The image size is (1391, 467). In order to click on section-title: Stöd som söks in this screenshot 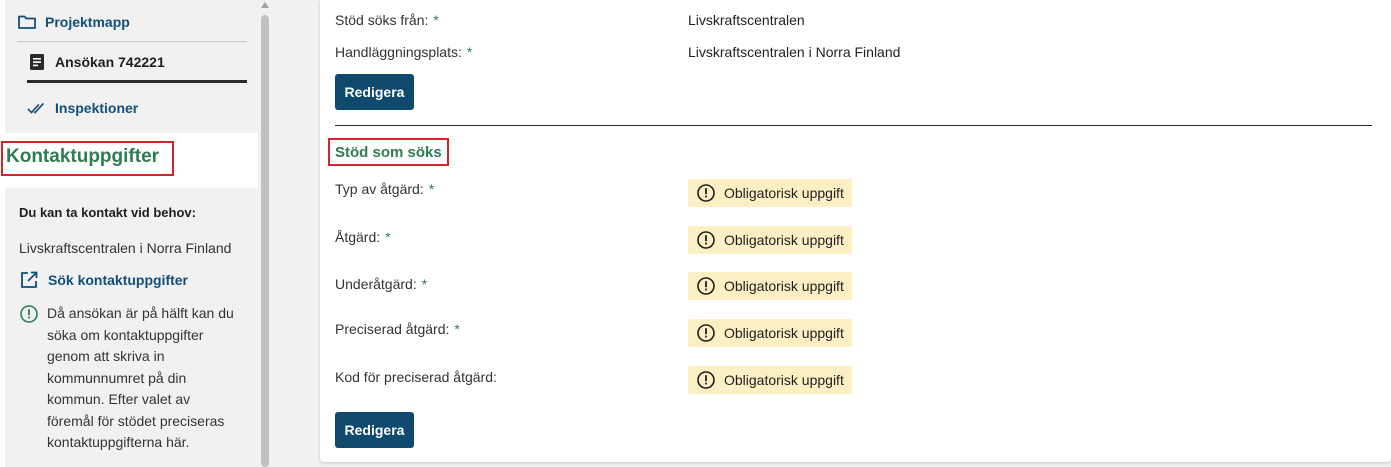, I will do `click(388, 152)`.